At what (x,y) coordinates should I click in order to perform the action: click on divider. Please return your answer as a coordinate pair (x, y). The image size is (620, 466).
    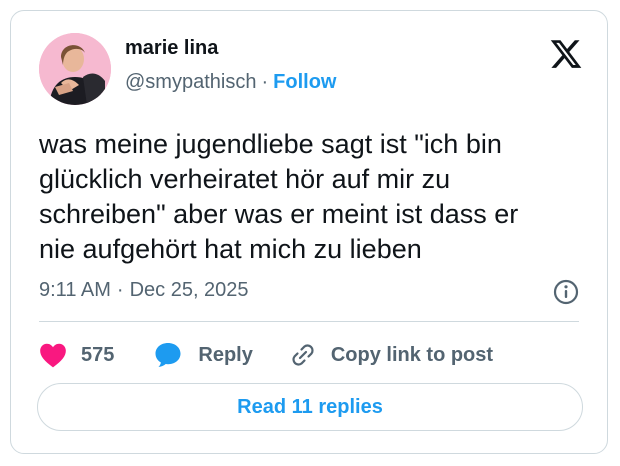
    Looking at the image, I should click on (309, 321).